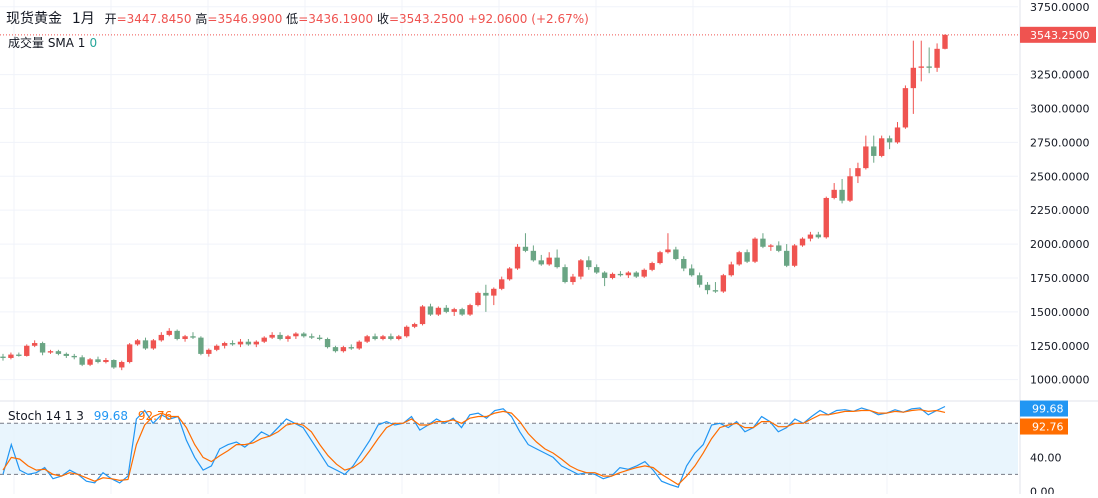 The height and width of the screenshot is (498, 1098). I want to click on stoch-legend: Stoch 14 1 3 99.68 92.76, so click(90, 416).